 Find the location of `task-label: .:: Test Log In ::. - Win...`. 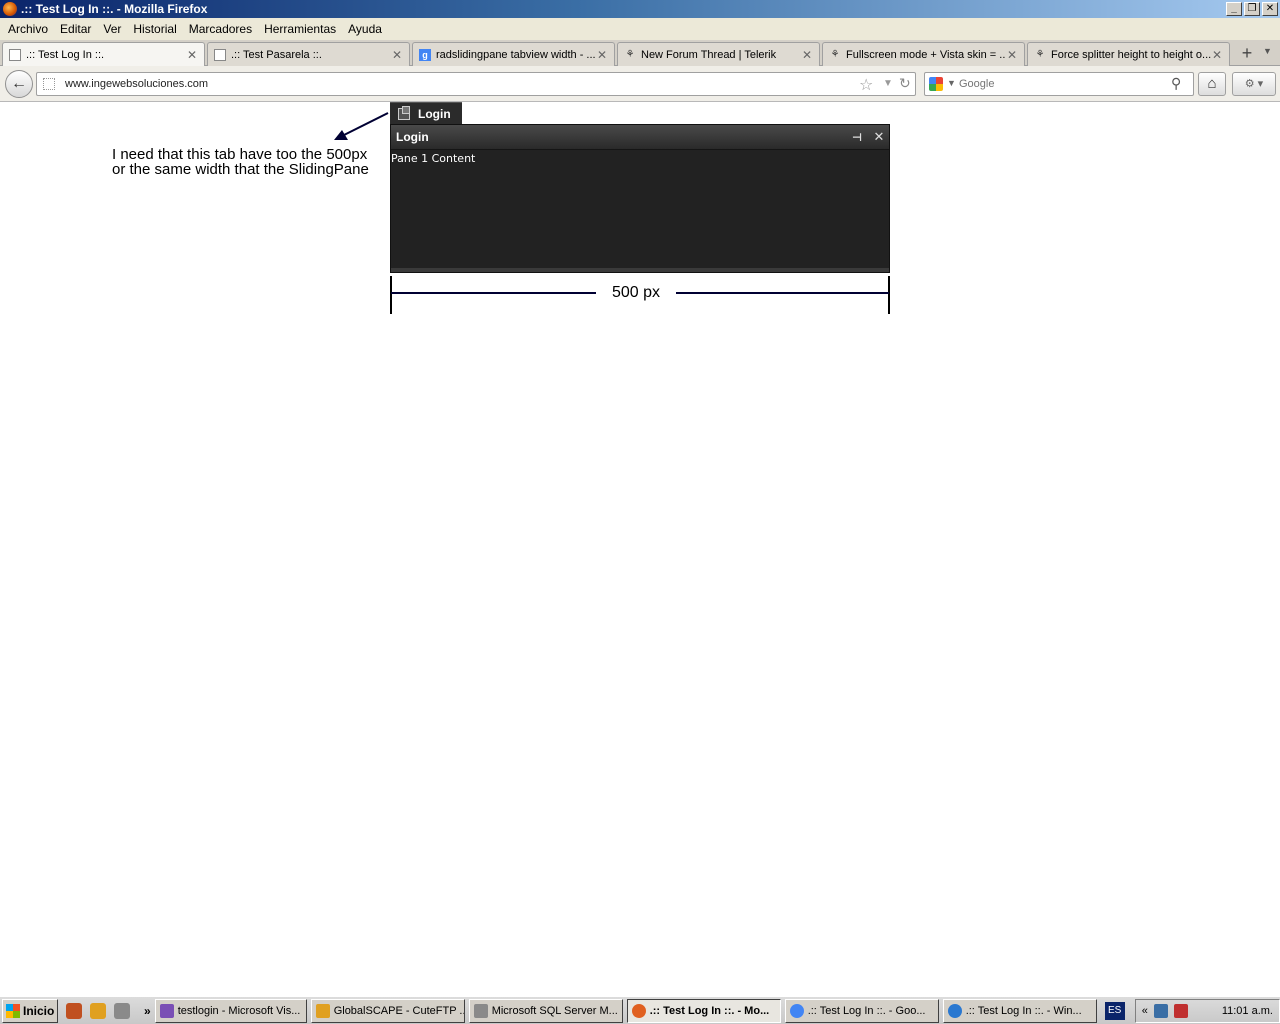

task-label: .:: Test Log In ::. - Win... is located at coordinates (1023, 1010).